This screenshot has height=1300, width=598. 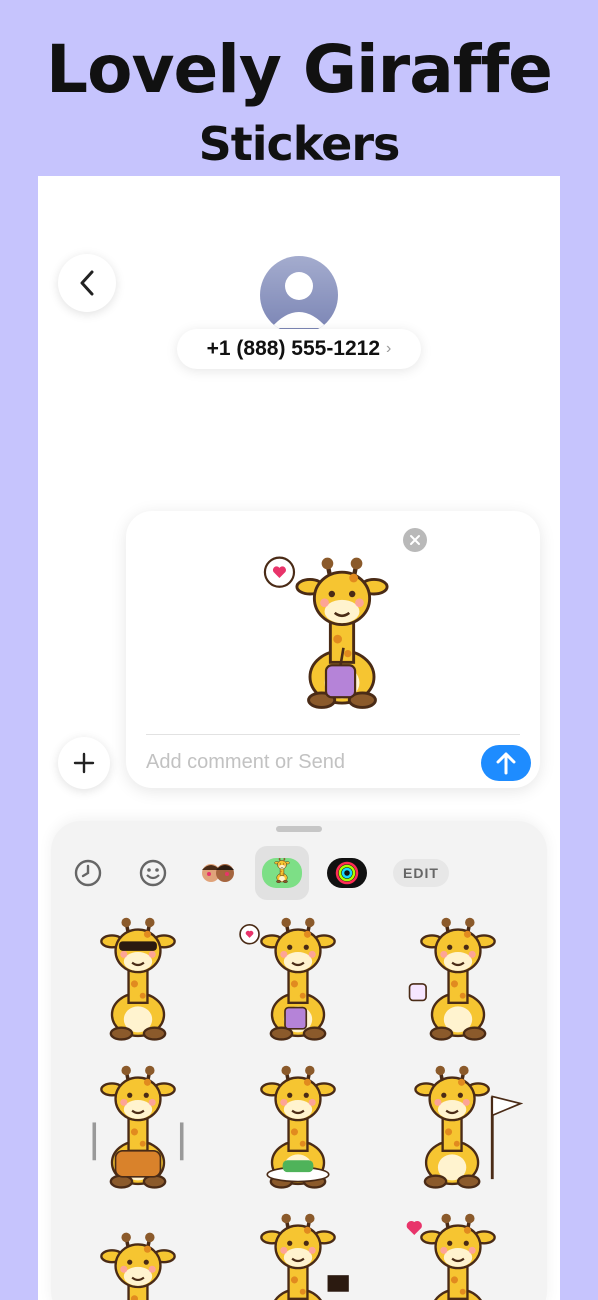 I want to click on compose-divider, so click(x=333, y=734).